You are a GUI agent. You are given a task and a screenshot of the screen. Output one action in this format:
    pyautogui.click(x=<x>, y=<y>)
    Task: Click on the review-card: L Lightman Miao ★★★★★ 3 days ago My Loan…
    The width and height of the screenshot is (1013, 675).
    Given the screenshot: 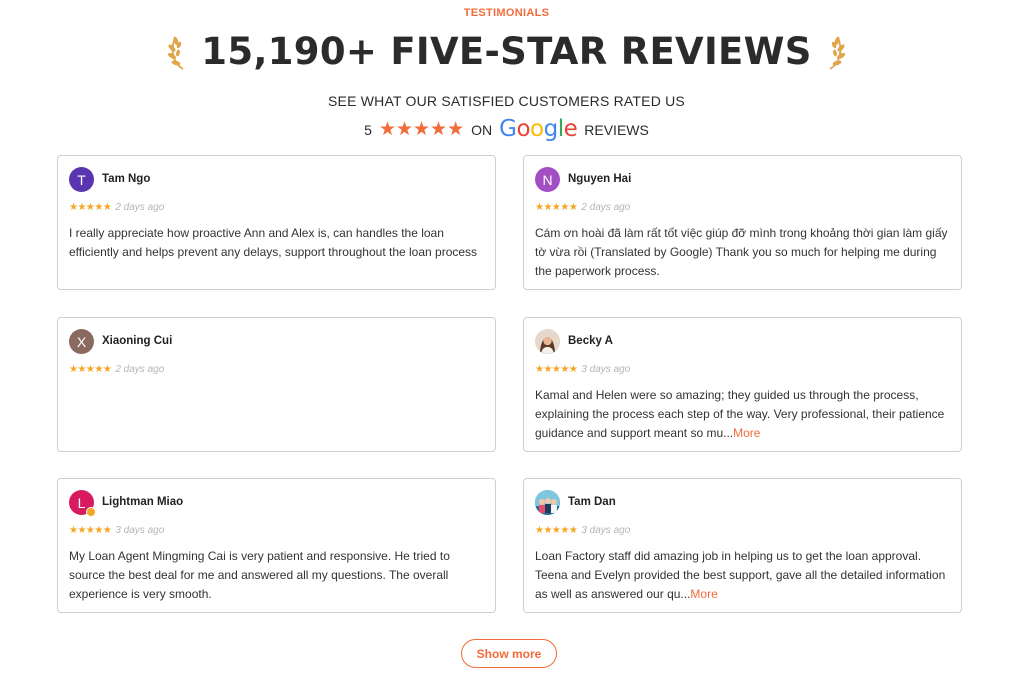 What is the action you would take?
    pyautogui.click(x=276, y=545)
    